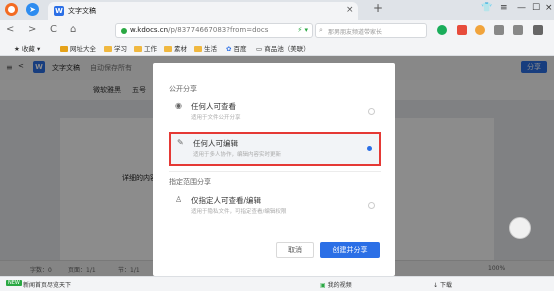 This screenshot has width=554, height=291. I want to click on extension-green-icon, so click(442, 30).